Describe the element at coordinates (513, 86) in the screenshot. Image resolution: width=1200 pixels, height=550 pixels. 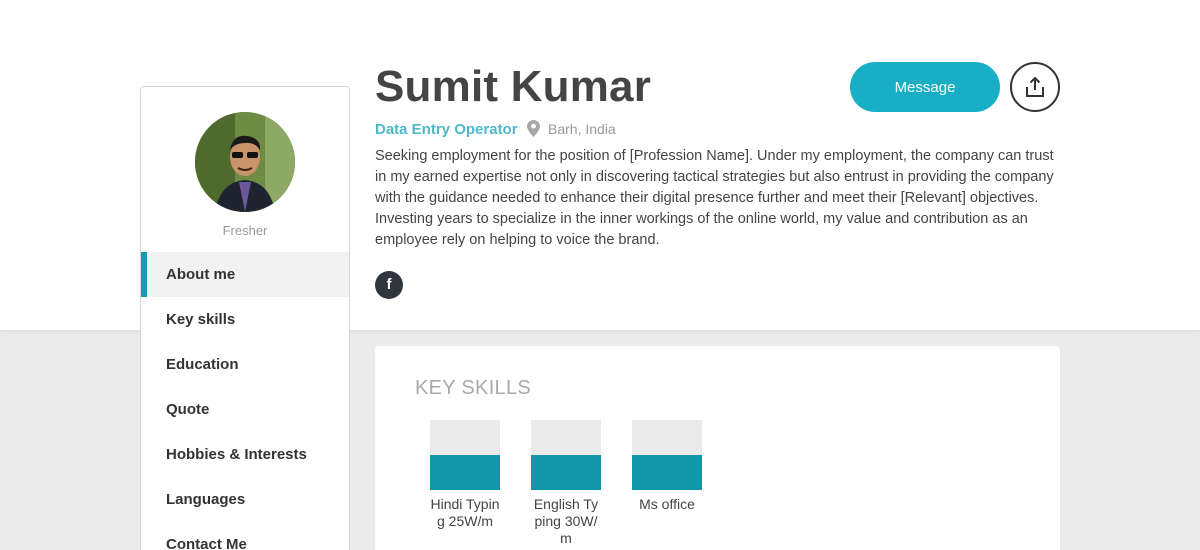
I see `profile-name: Sumit Kumar` at that location.